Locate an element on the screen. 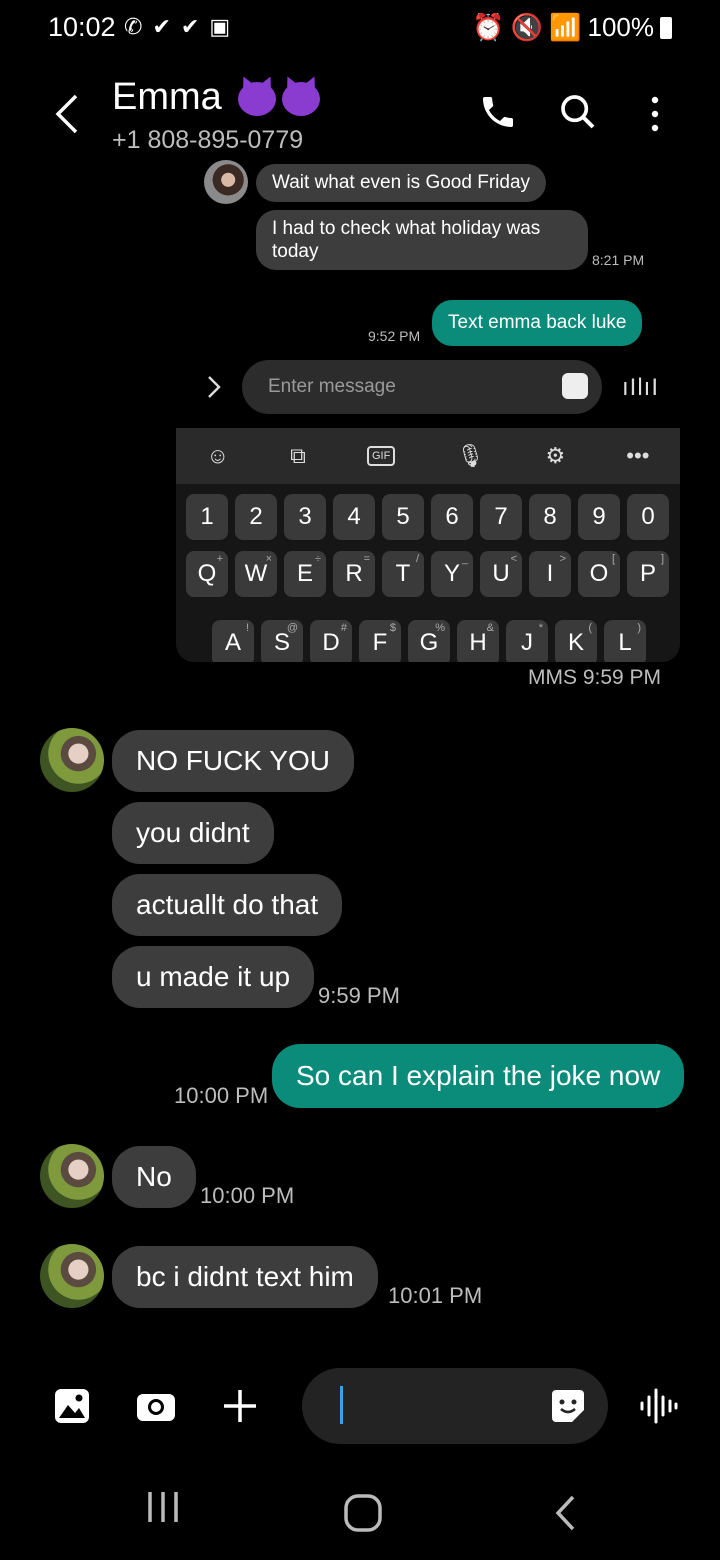 This screenshot has height=1560, width=720. key-8: 8 is located at coordinates (550, 517).